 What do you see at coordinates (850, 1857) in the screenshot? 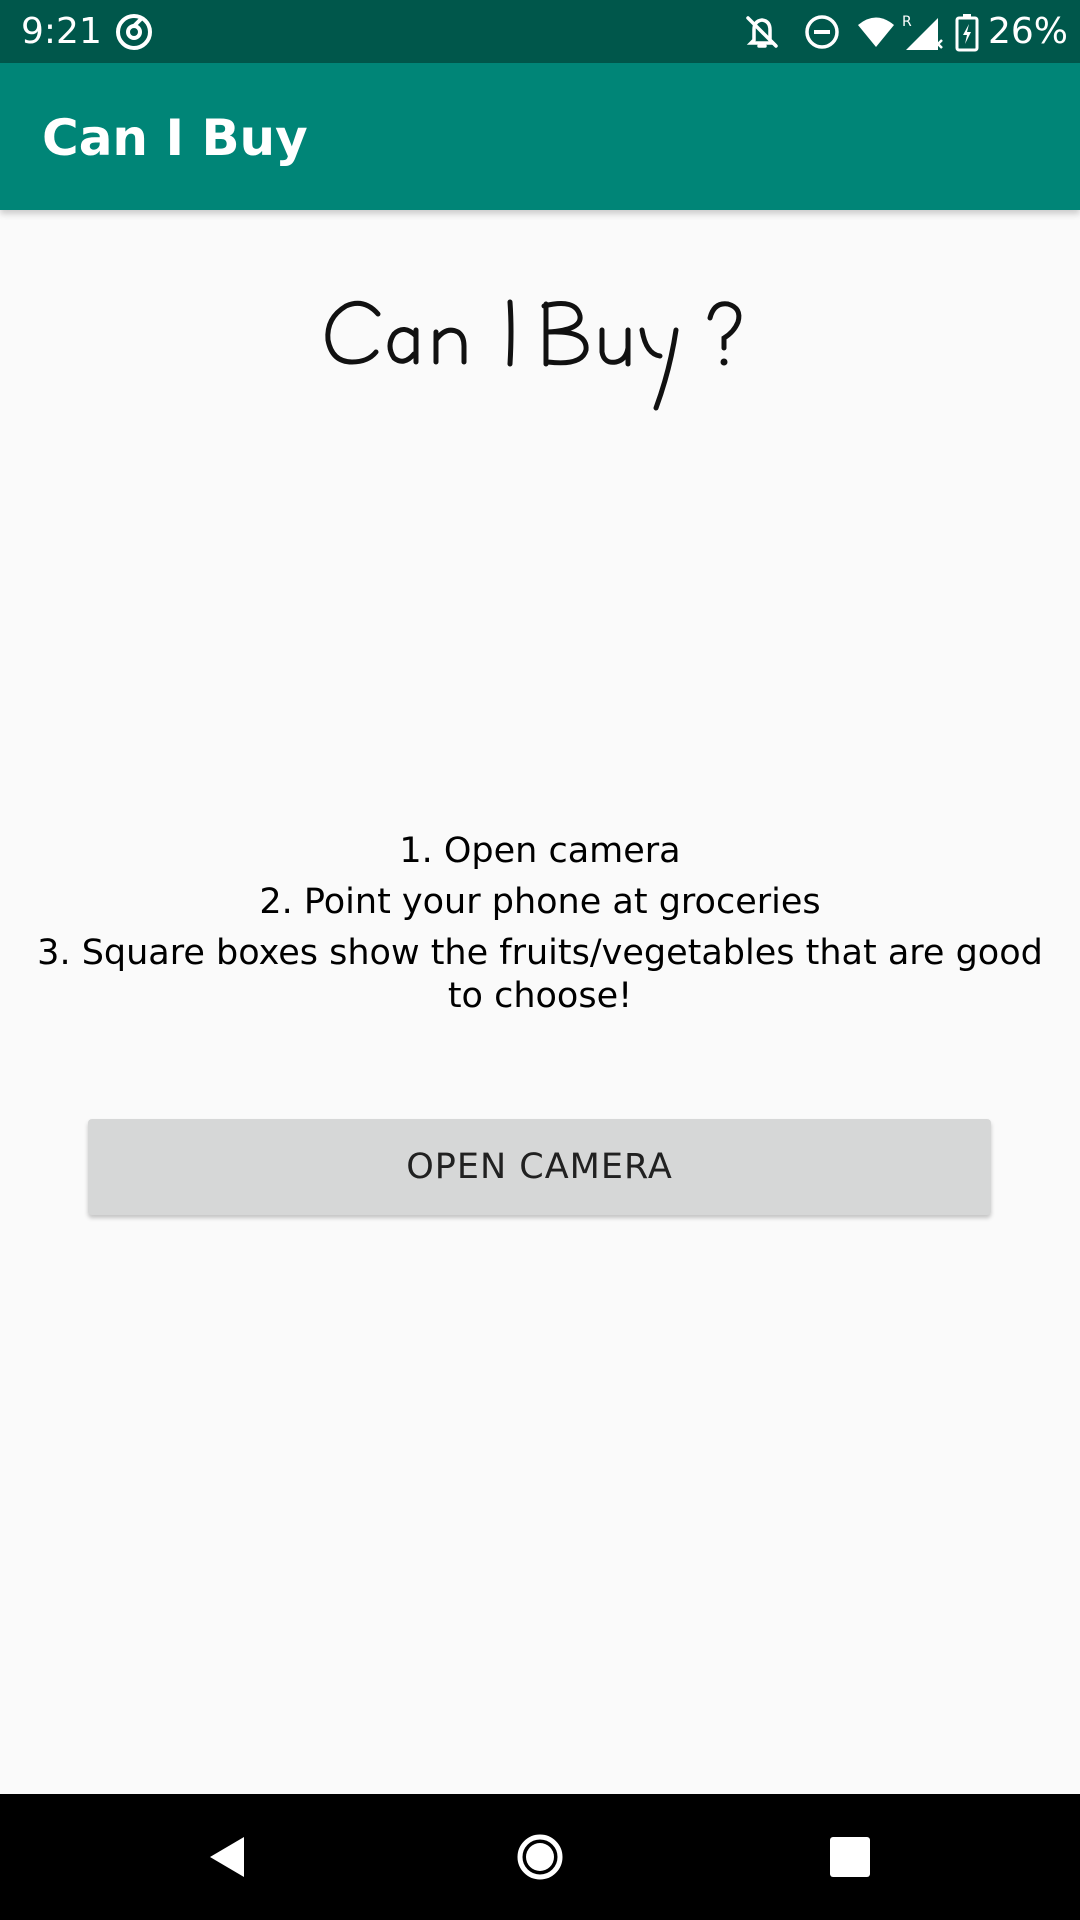
I see `recents-icon` at bounding box center [850, 1857].